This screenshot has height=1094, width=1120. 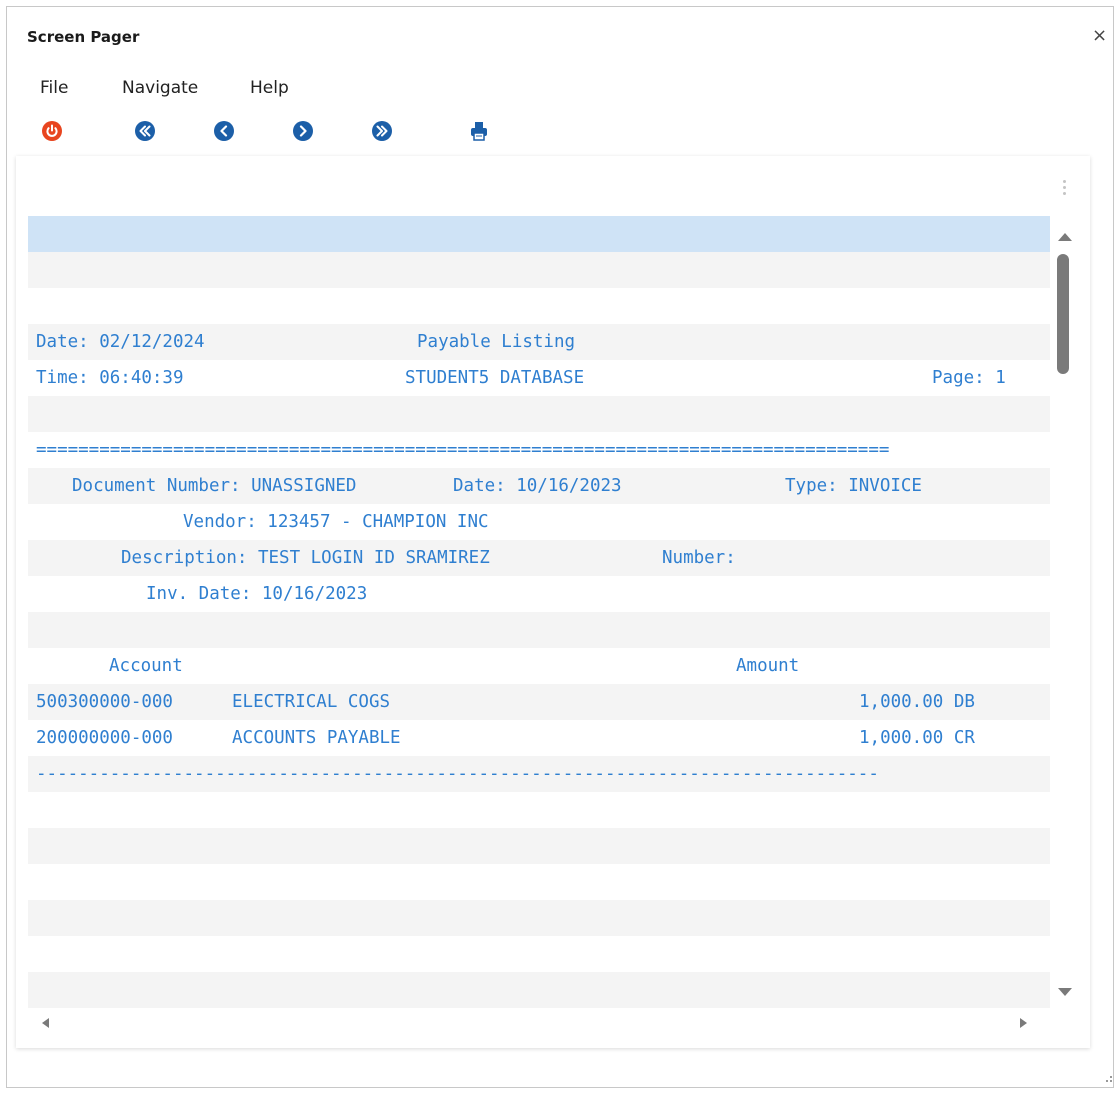 What do you see at coordinates (52, 131) in the screenshot?
I see `power-icon` at bounding box center [52, 131].